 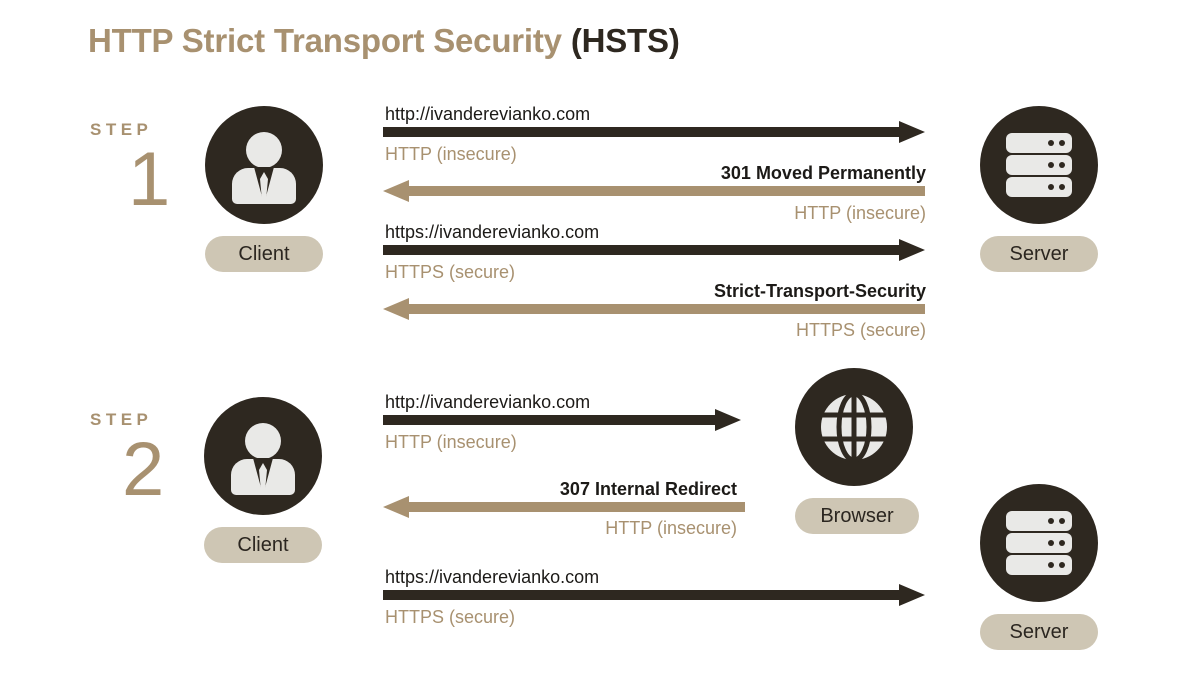 What do you see at coordinates (1039, 632) in the screenshot?
I see `node-label-server-2: Server` at bounding box center [1039, 632].